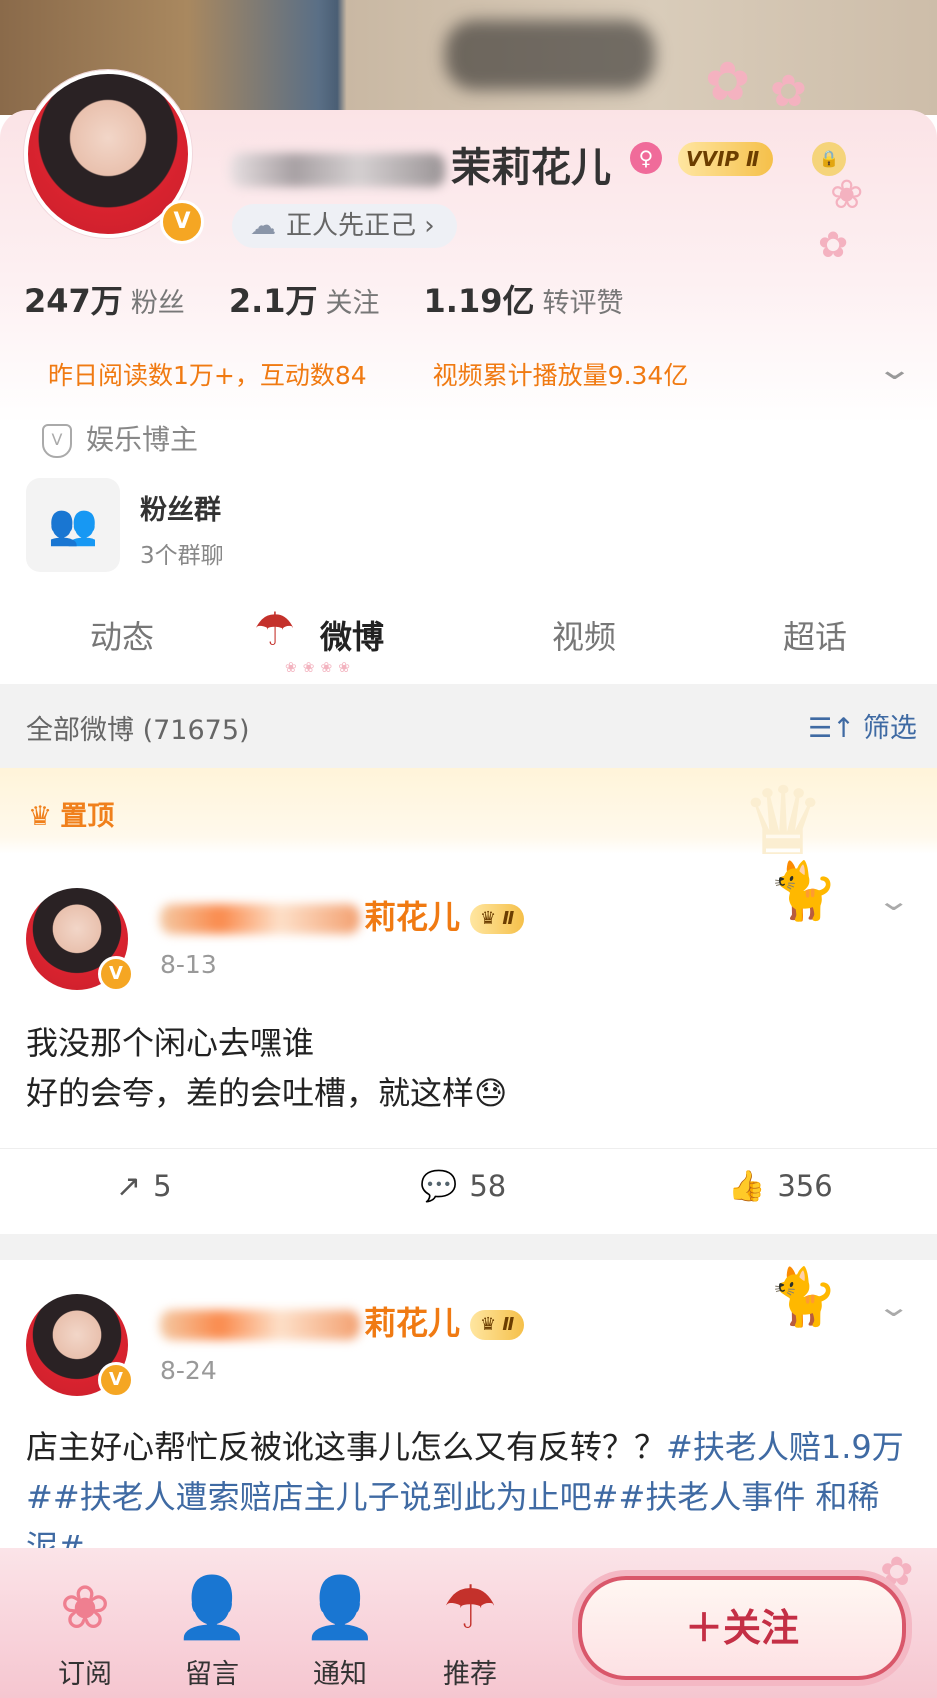  Describe the element at coordinates (212, 1674) in the screenshot. I see `message-label: 留言` at that location.